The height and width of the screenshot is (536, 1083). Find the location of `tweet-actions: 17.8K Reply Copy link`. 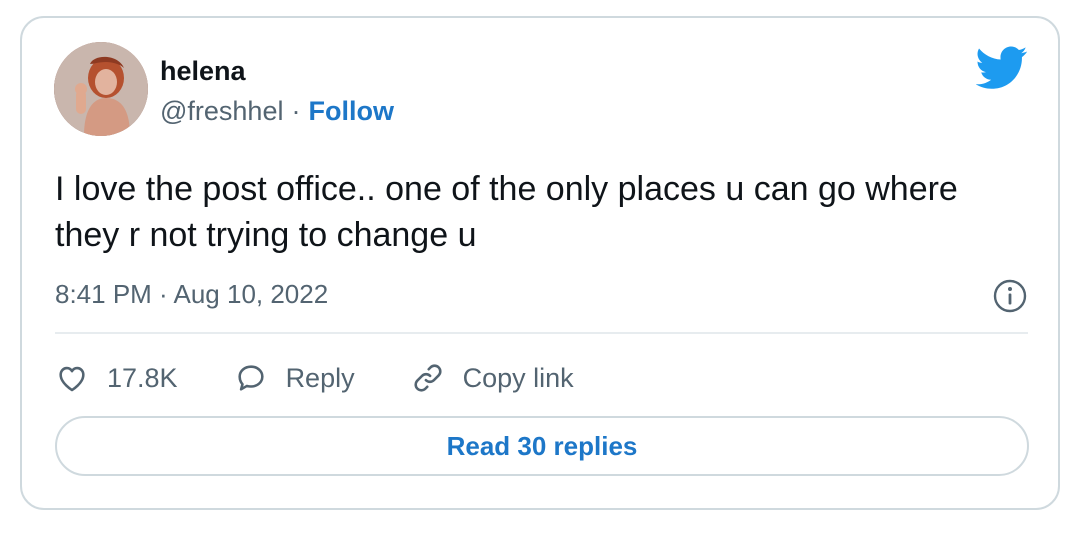

tweet-actions: 17.8K Reply Copy link is located at coordinates (342, 378).